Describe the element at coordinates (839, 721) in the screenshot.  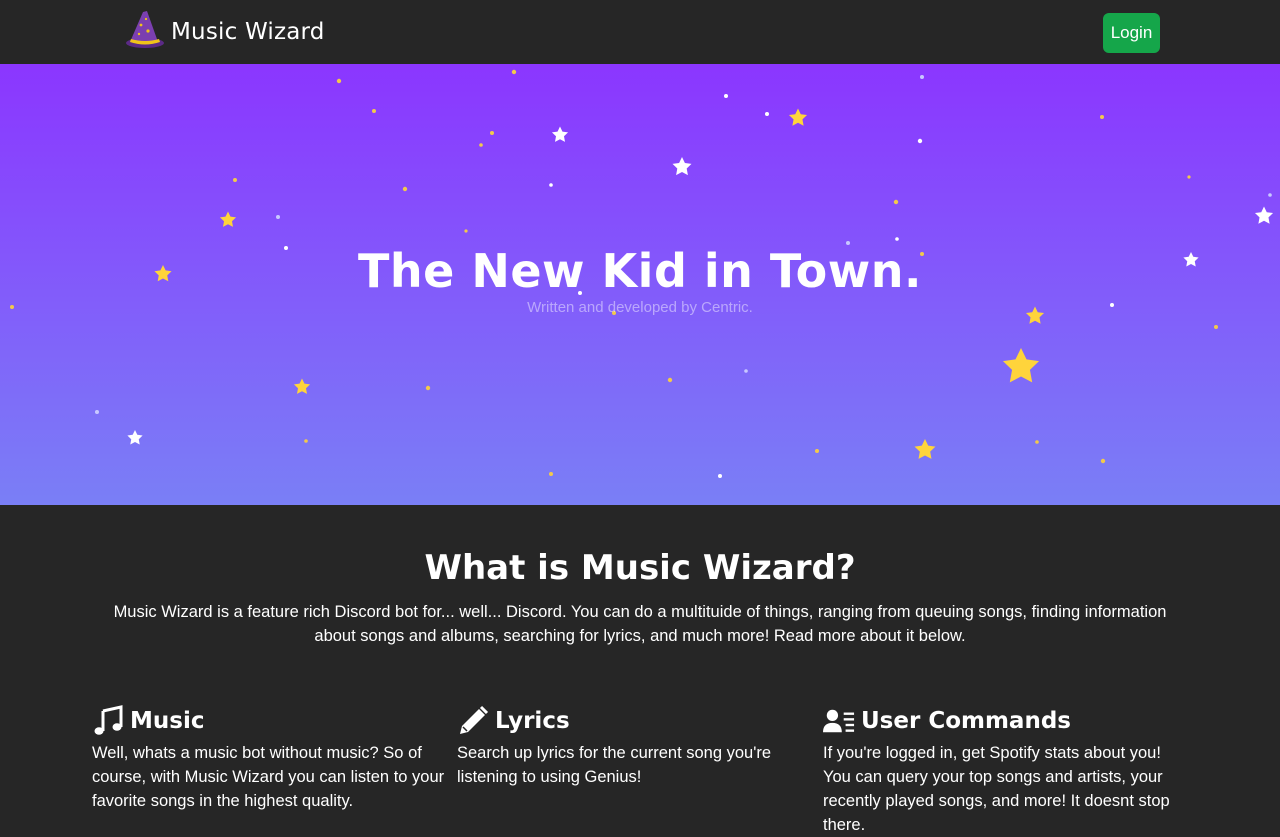
I see `user-list-icon` at that location.